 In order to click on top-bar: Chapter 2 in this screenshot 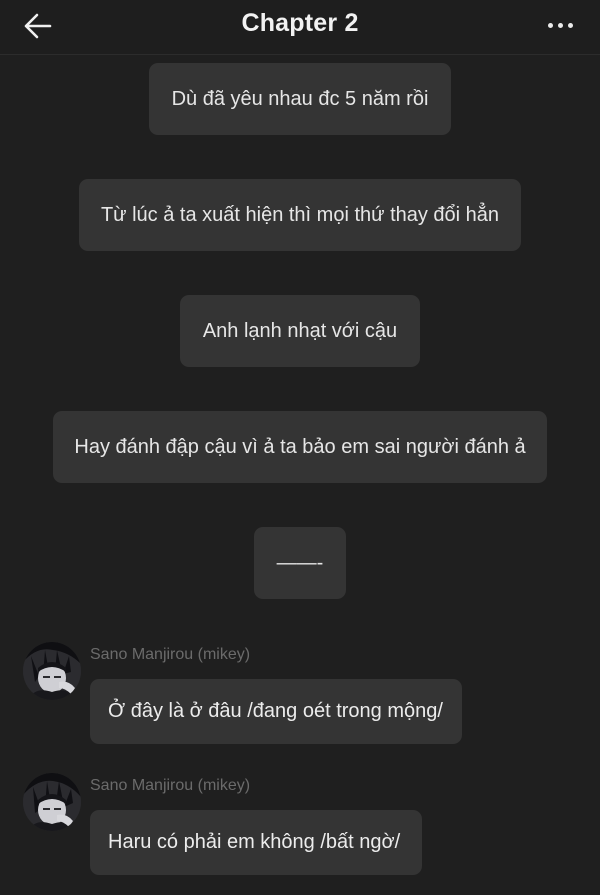, I will do `click(300, 27)`.